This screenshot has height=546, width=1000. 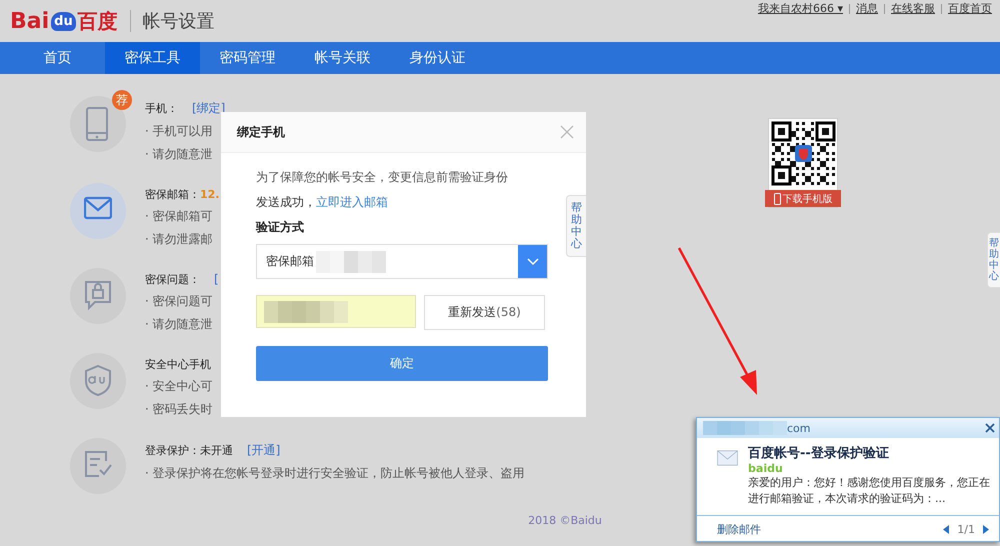 What do you see at coordinates (867, 8) in the screenshot?
I see `header-link: 消息` at bounding box center [867, 8].